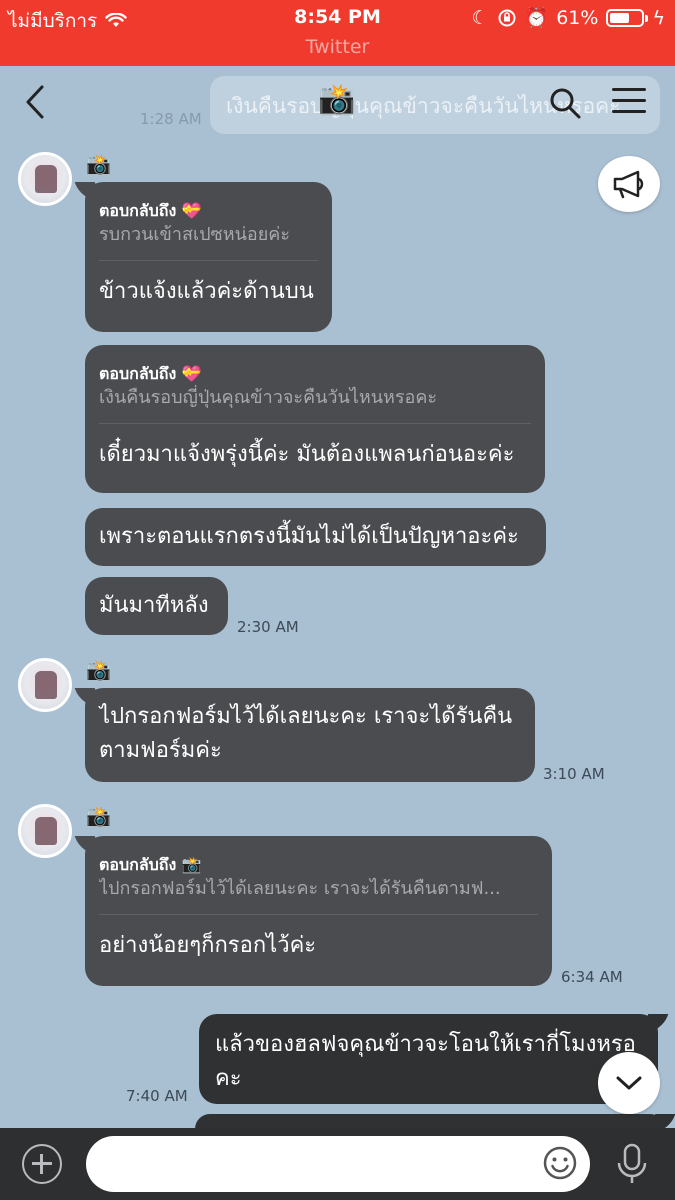 The width and height of the screenshot is (675, 1200). I want to click on charging-icon: ϟ, so click(658, 17).